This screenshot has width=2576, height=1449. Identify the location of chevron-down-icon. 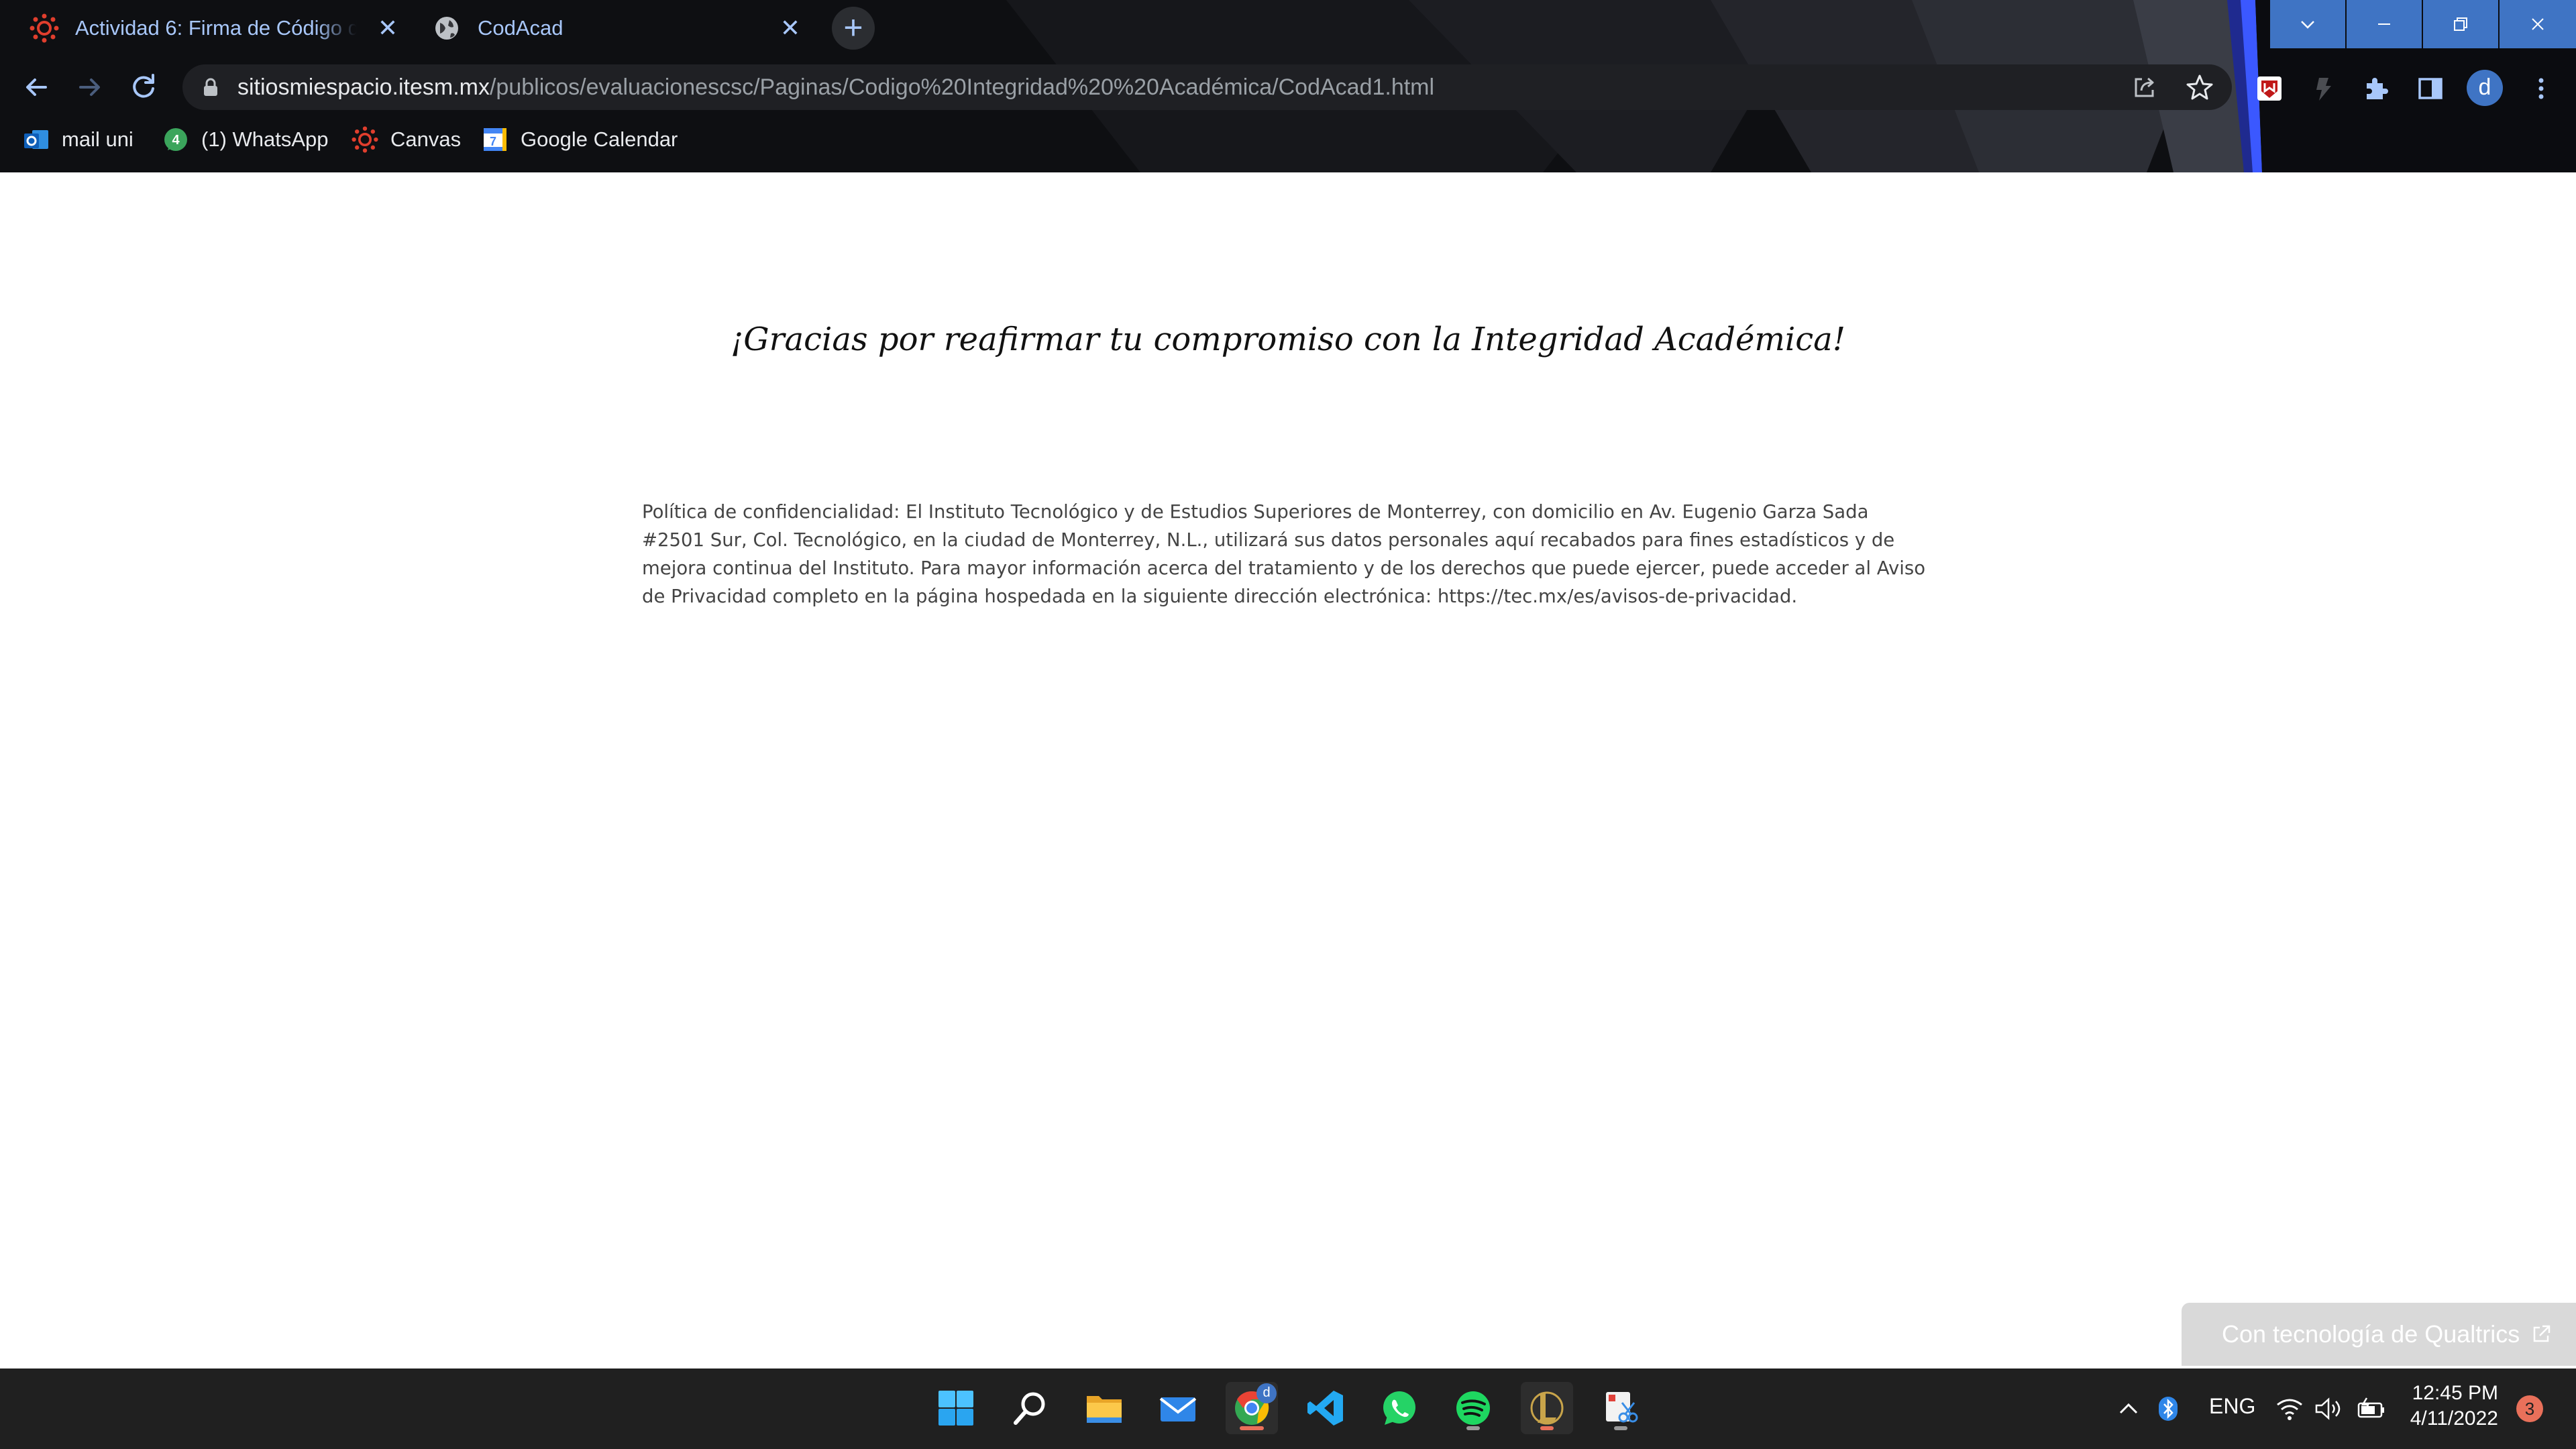
(2307, 25).